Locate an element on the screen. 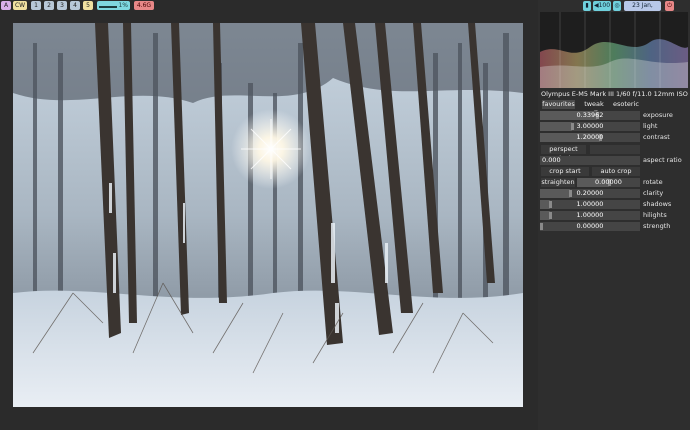 Image resolution: width=690 pixels, height=430 pixels. tab-tweak-all: tweak all is located at coordinates (594, 108).